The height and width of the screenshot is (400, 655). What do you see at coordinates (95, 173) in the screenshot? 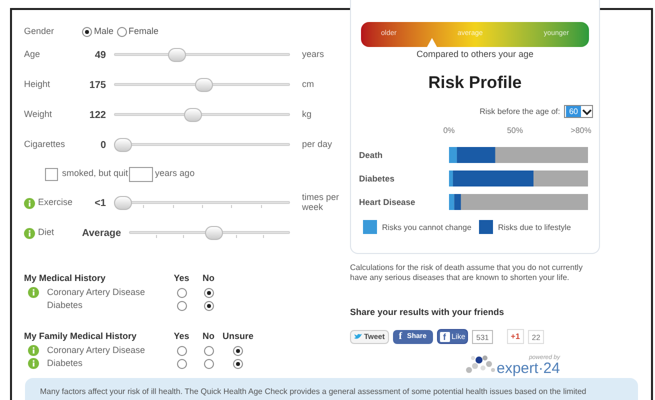
I see `checkbox-label: smoked, but quit` at bounding box center [95, 173].